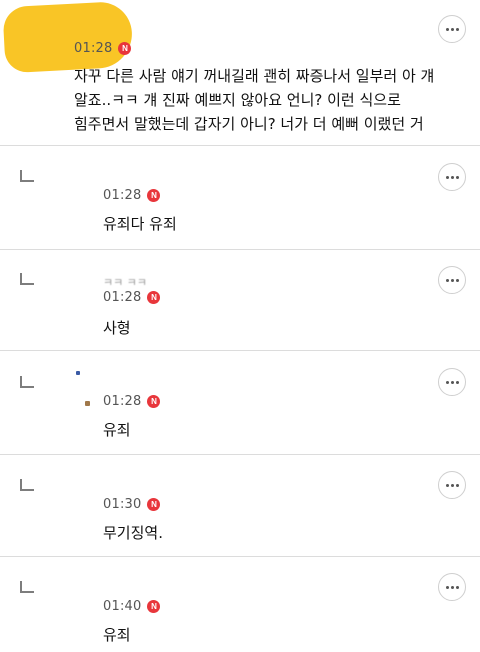  I want to click on reply-text: 유죄다 유죄, so click(140, 224).